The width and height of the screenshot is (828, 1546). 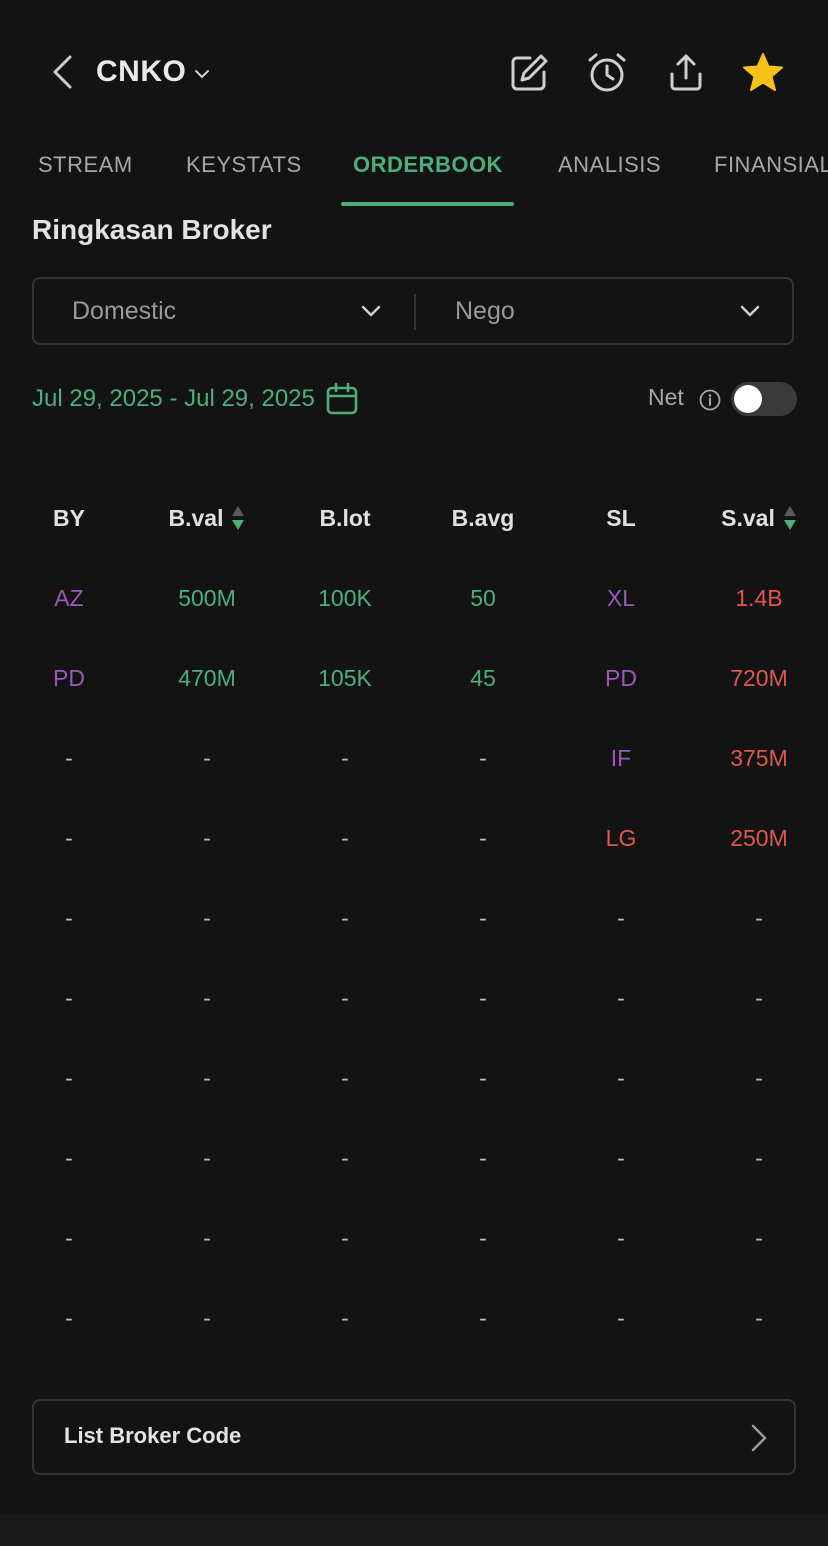 I want to click on share-button, so click(x=686, y=73).